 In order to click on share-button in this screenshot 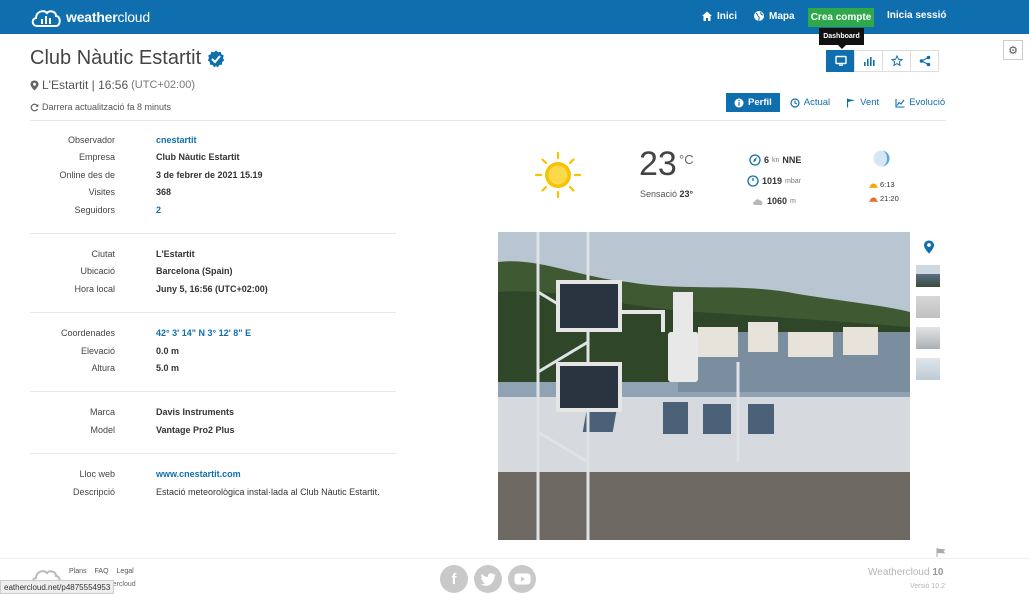, I will do `click(924, 61)`.